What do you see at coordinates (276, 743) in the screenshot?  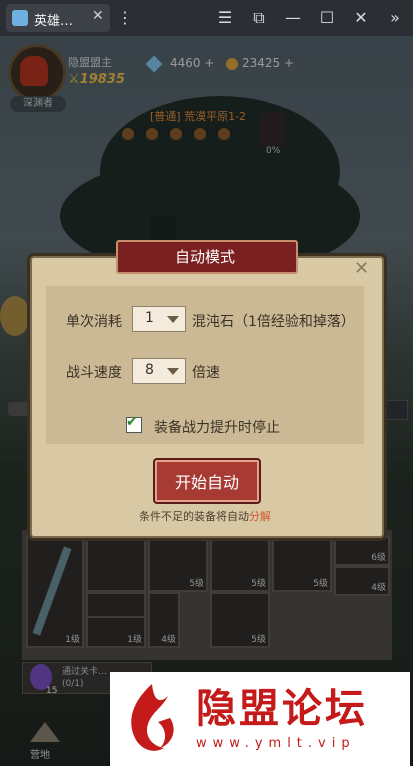 I see `watermark-url: www.ymlt.vip` at bounding box center [276, 743].